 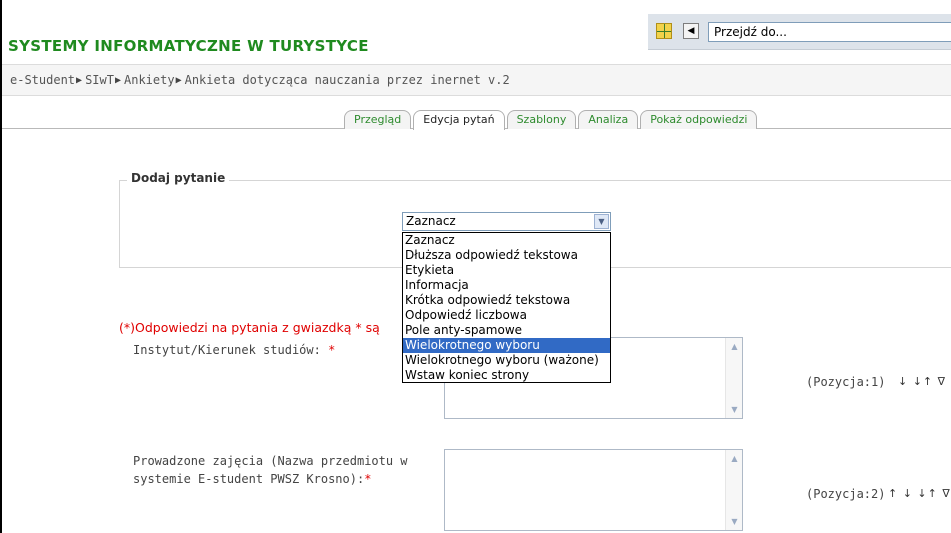 I want to click on dropdown-option: Dłuższa odpowiedź tekstowa, so click(x=506, y=255).